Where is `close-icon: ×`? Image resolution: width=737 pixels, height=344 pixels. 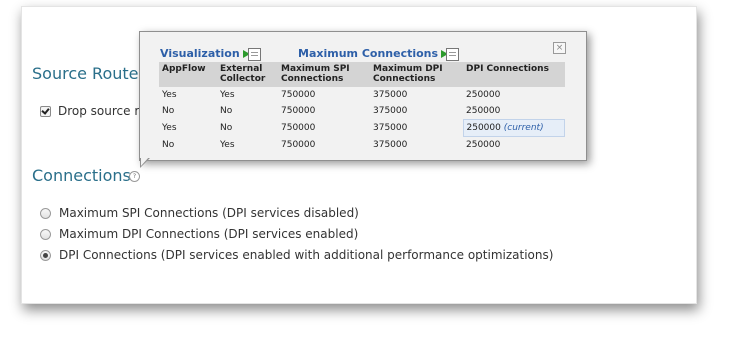 close-icon: × is located at coordinates (559, 48).